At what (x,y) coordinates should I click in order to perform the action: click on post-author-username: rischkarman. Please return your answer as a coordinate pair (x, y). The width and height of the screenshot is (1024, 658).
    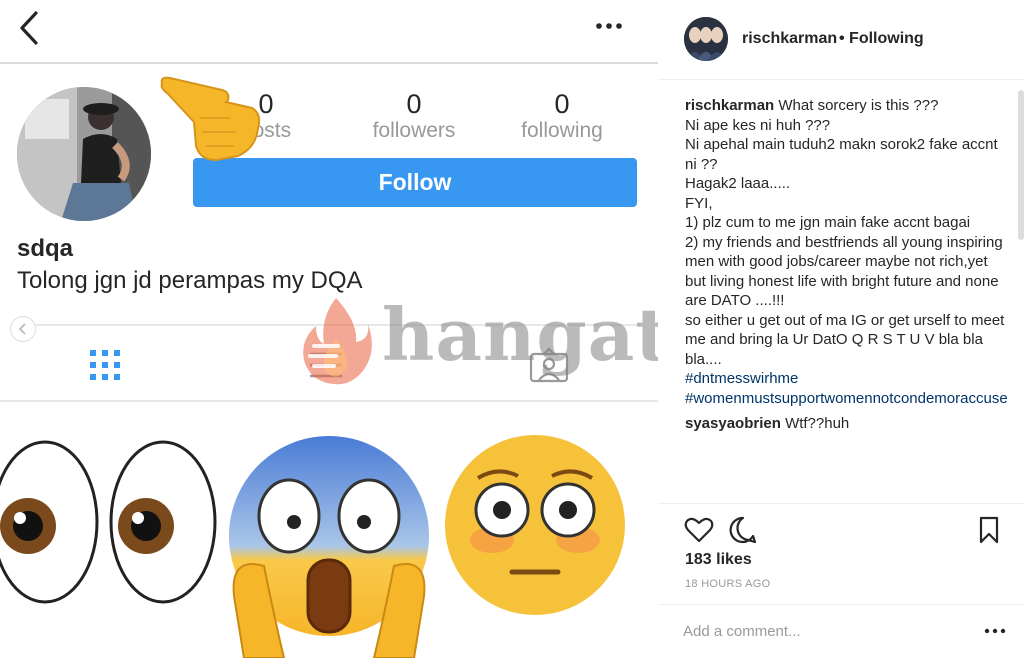
    Looking at the image, I should click on (789, 39).